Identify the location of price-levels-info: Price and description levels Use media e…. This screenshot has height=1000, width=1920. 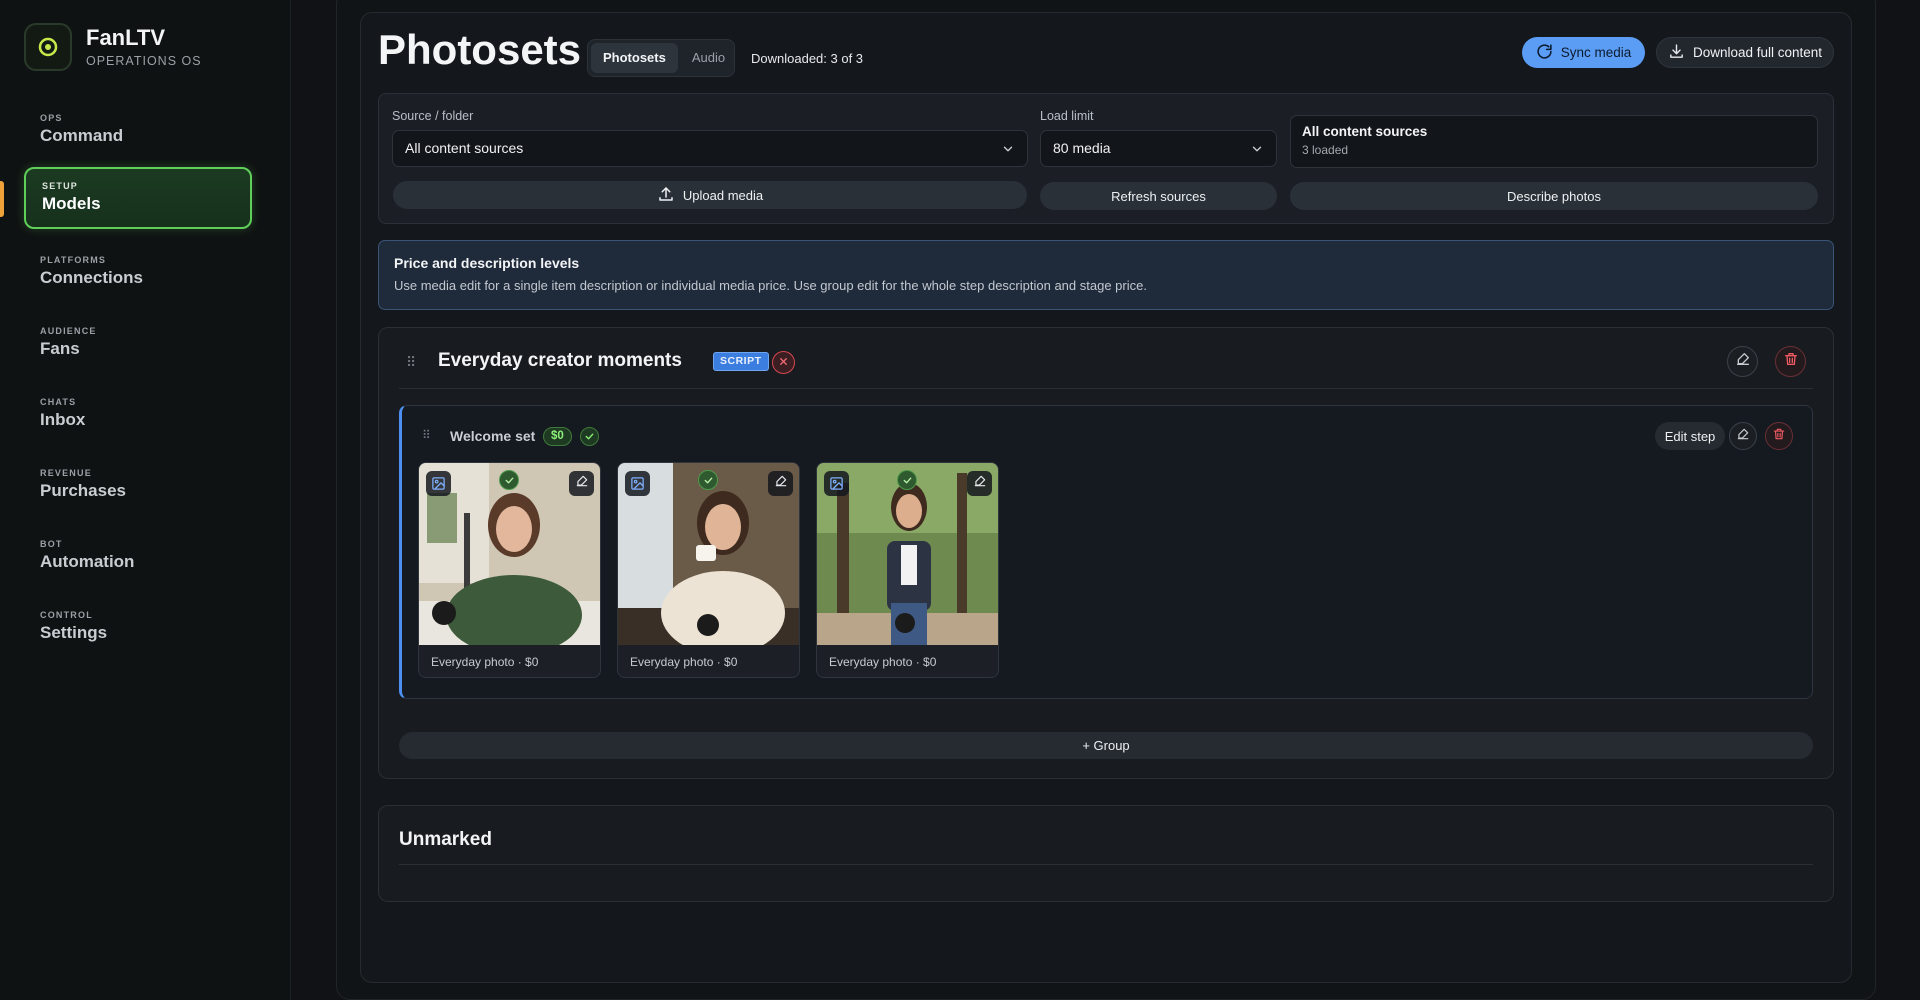
(1106, 275).